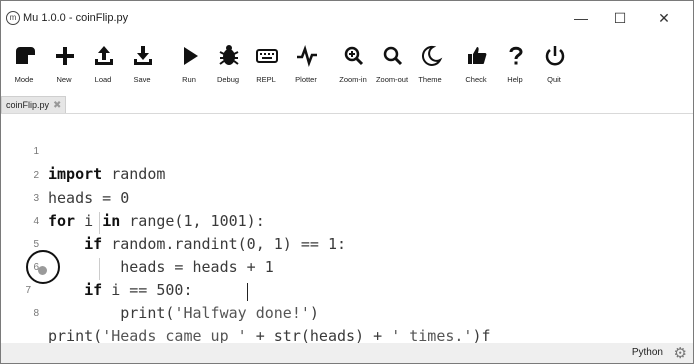 The image size is (694, 364). What do you see at coordinates (555, 56) in the screenshot?
I see `power-icon` at bounding box center [555, 56].